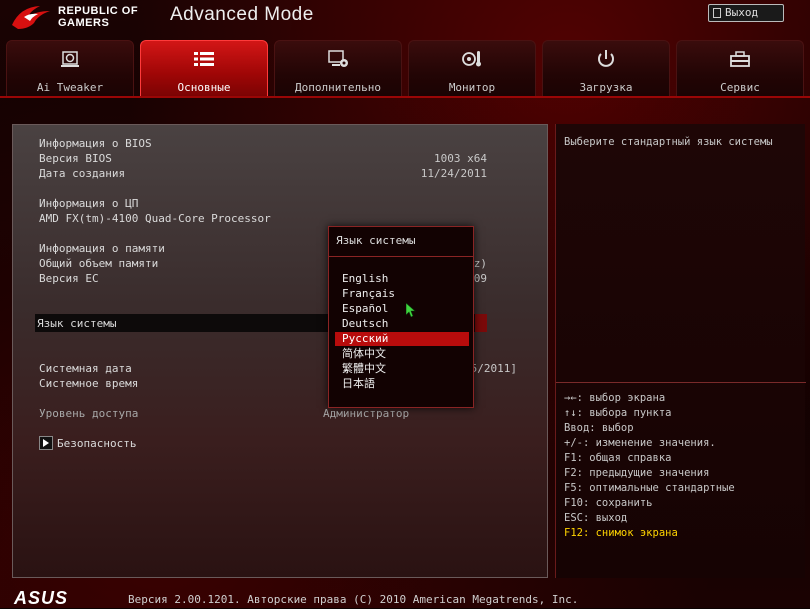 The image size is (810, 609). Describe the element at coordinates (494, 368) in the screenshot. I see `system-date-value: 5/2011]` at that location.